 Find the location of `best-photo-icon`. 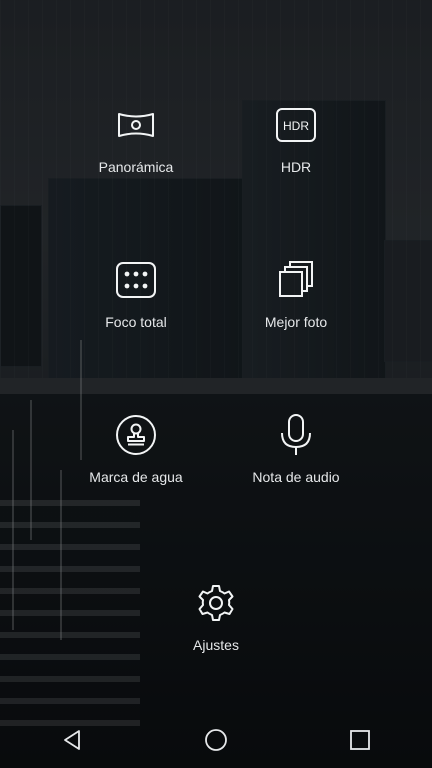

best-photo-icon is located at coordinates (296, 280).